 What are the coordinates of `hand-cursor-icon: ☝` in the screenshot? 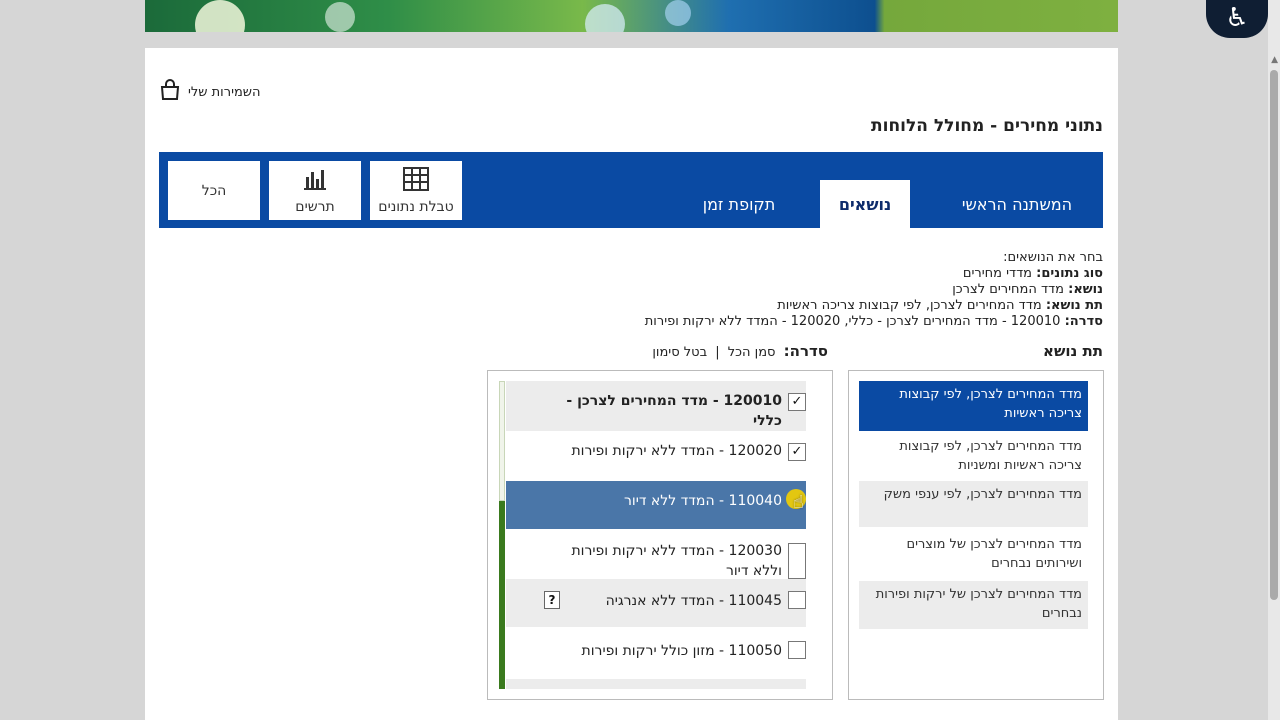 It's located at (798, 502).